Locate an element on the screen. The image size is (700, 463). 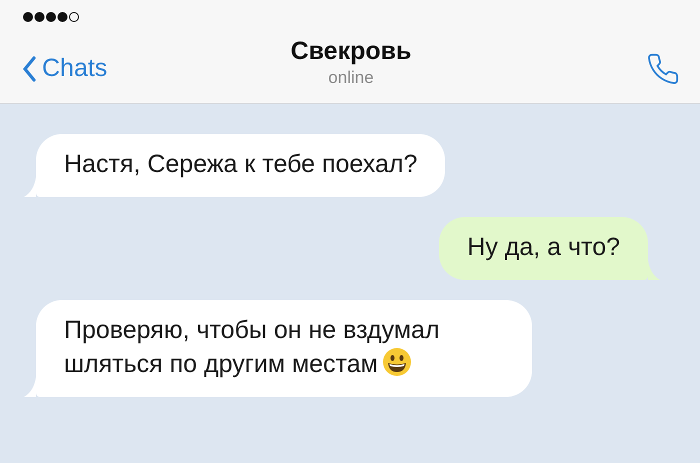
incoming-message: Настя, Сережа к тебе поехал? is located at coordinates (241, 165).